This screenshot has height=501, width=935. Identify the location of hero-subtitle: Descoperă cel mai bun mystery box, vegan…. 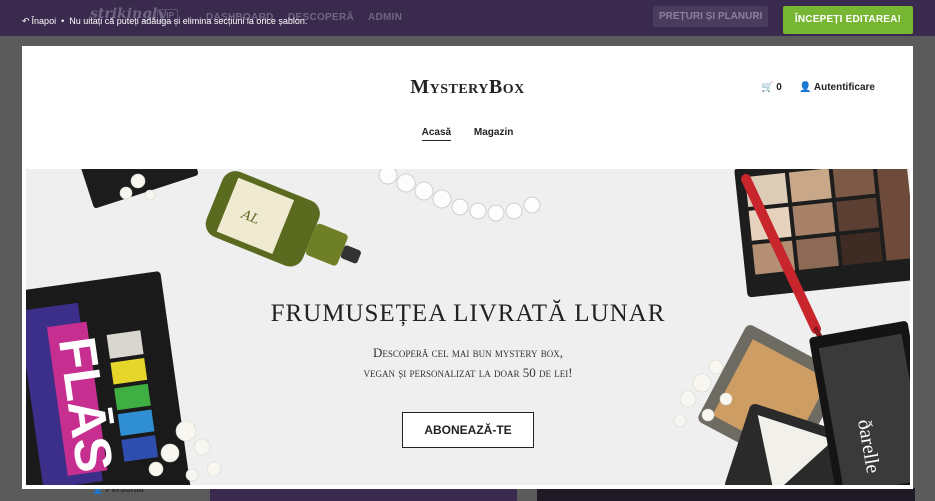
(468, 363).